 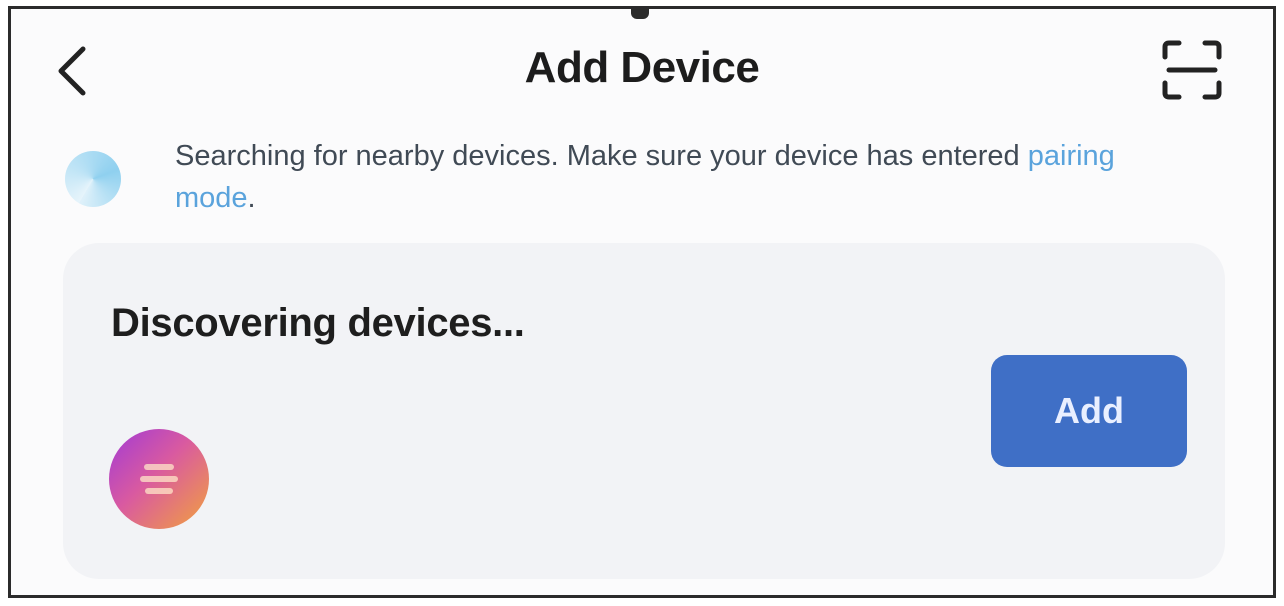 I want to click on header-bar: Add Device, so click(x=642, y=69).